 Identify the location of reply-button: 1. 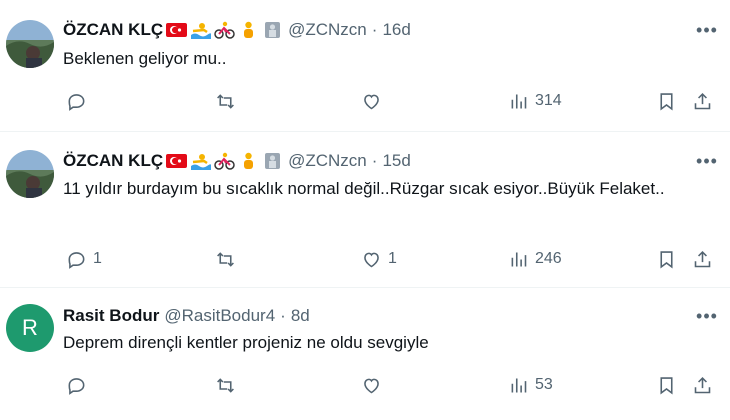
(84, 259).